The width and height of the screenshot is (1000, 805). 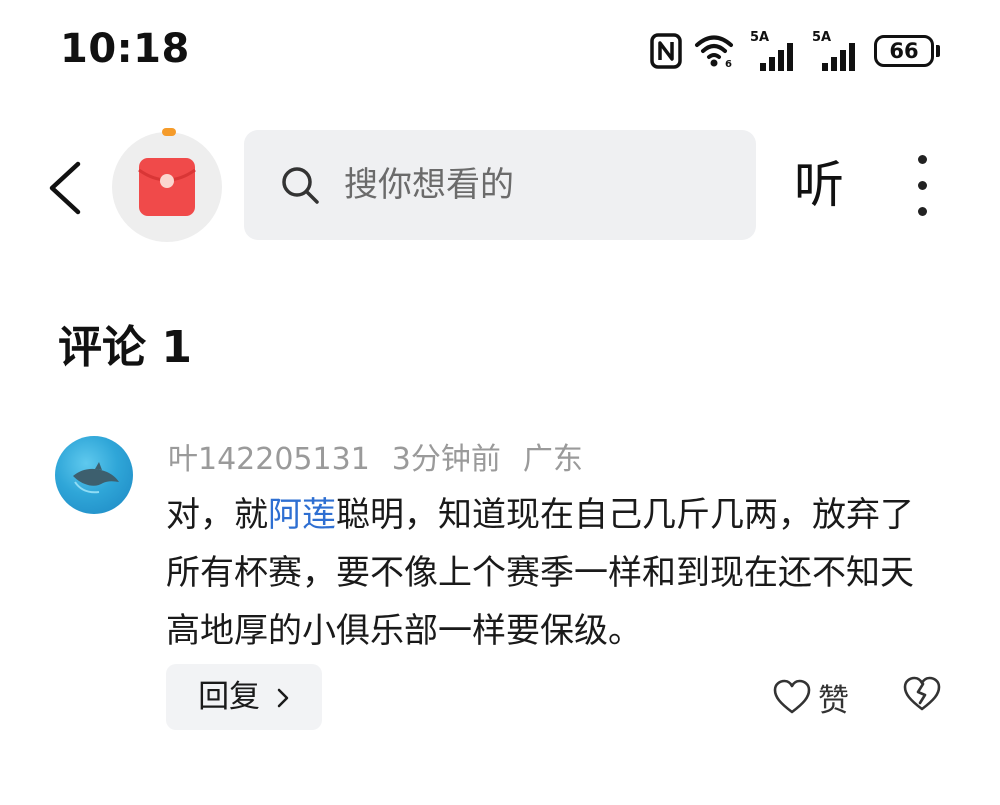 I want to click on back-arrow-icon, so click(x=64, y=188).